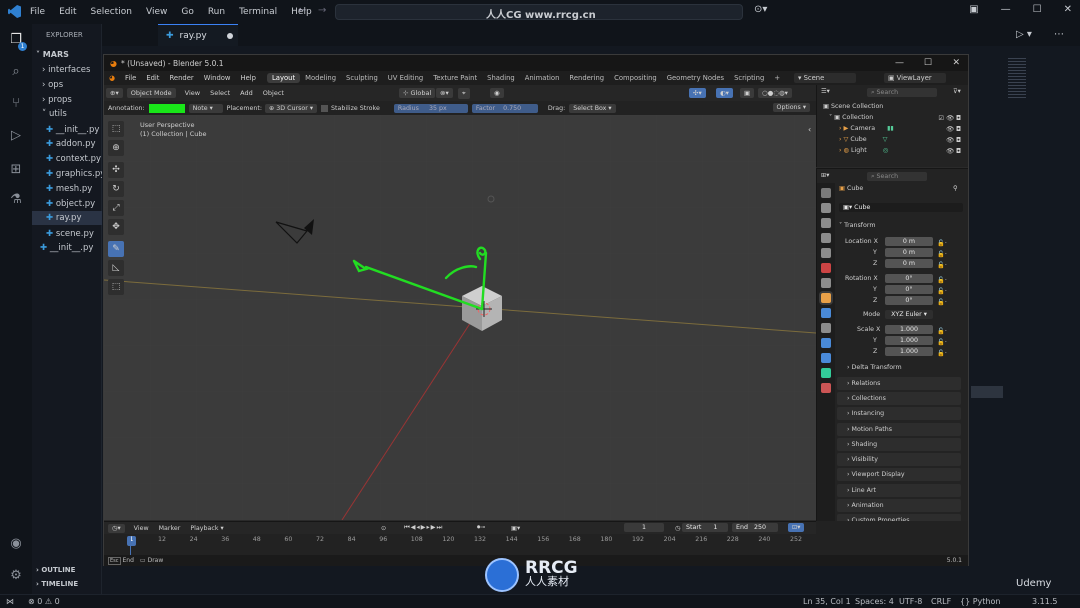 This screenshot has height=608, width=1080. Describe the element at coordinates (71, 144) in the screenshot. I see `tree-file-addon: ✚ addon.py` at that location.